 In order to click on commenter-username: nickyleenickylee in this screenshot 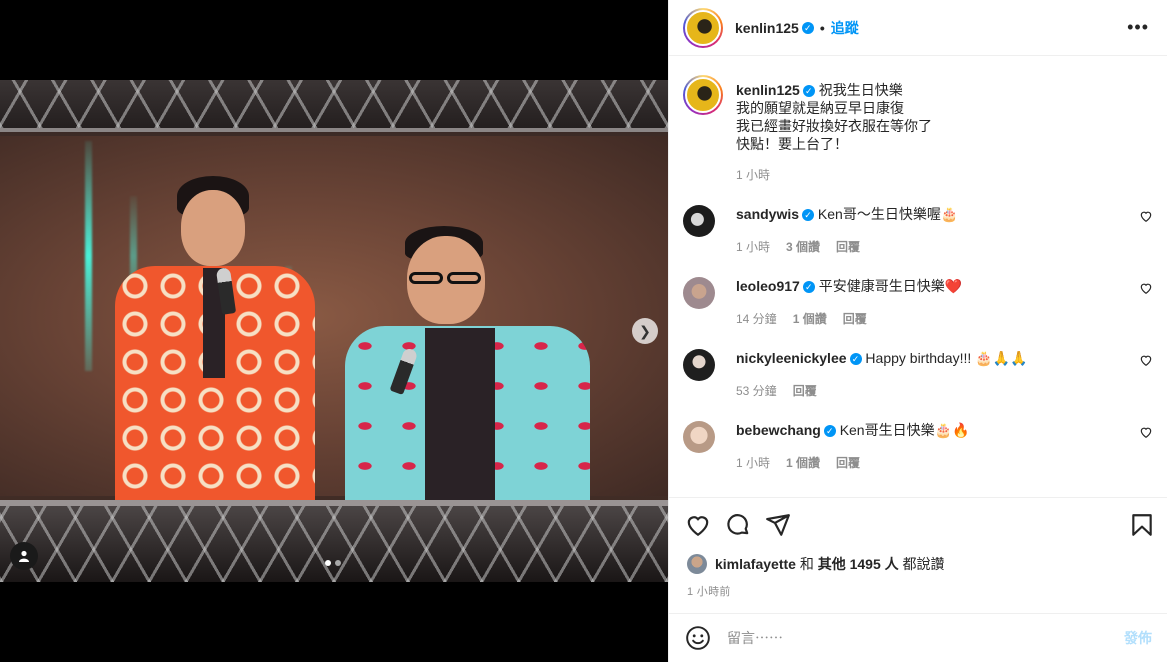, I will do `click(791, 358)`.